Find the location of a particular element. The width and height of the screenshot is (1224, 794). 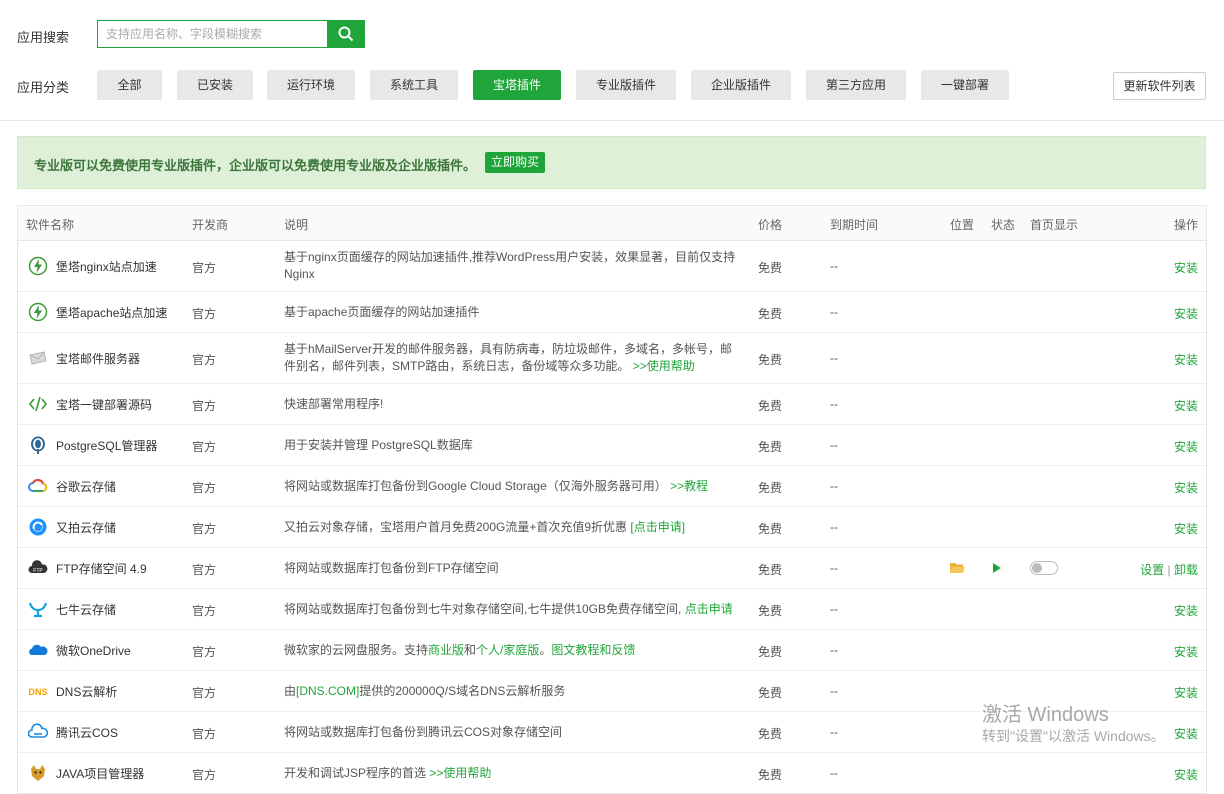

search-button is located at coordinates (345, 34).